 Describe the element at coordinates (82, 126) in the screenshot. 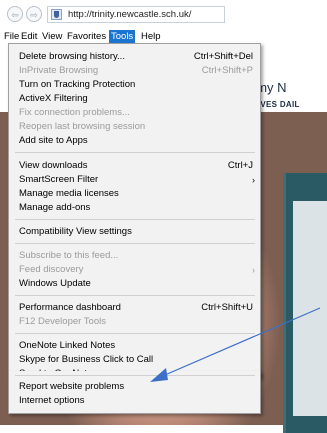

I see `menu-item-label: Reopen last browsing session` at that location.